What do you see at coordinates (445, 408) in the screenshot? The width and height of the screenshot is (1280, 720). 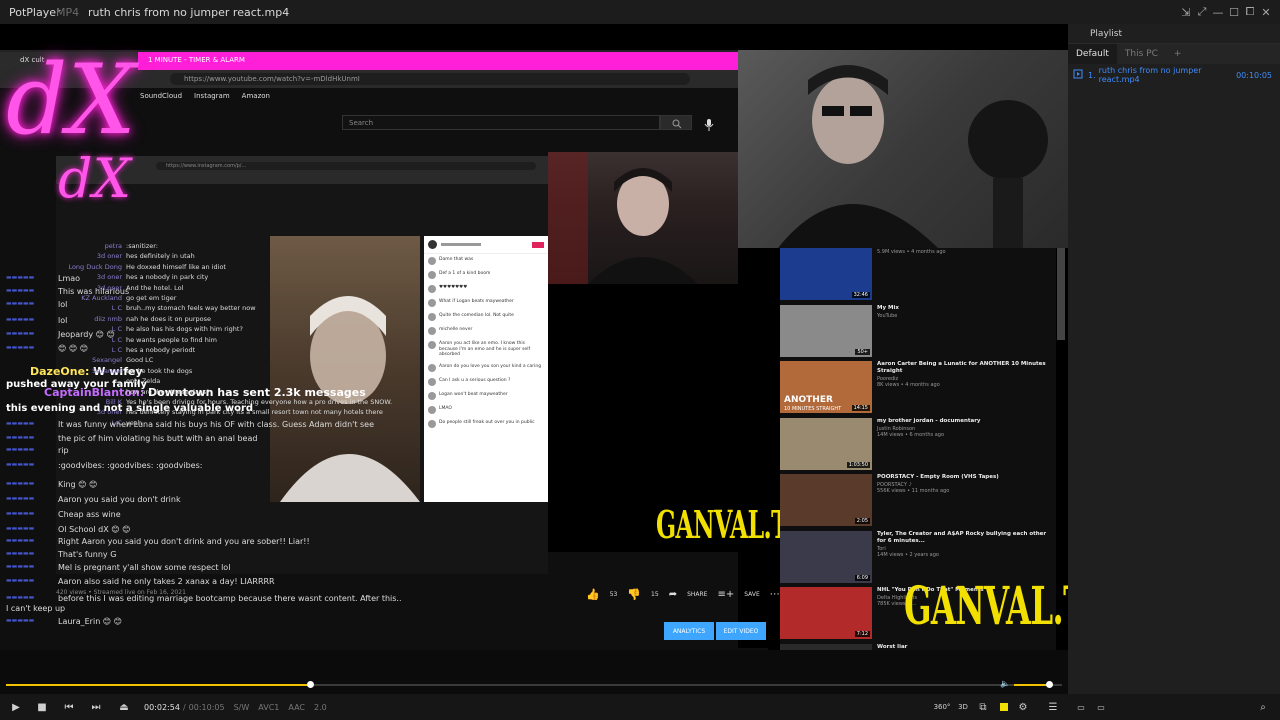 I see `ig-comment-text: LMAO` at bounding box center [445, 408].